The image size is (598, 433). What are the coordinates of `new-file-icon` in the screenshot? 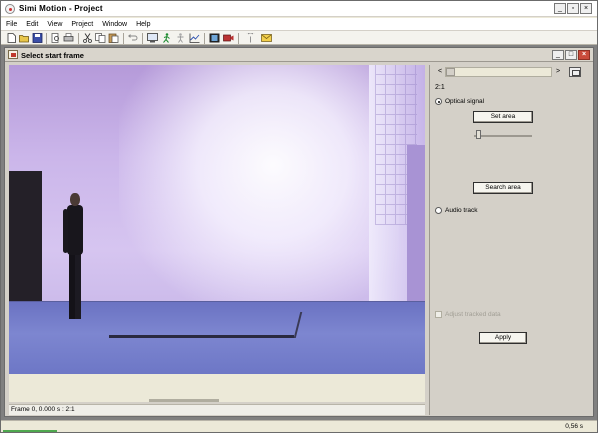 It's located at (11, 38).